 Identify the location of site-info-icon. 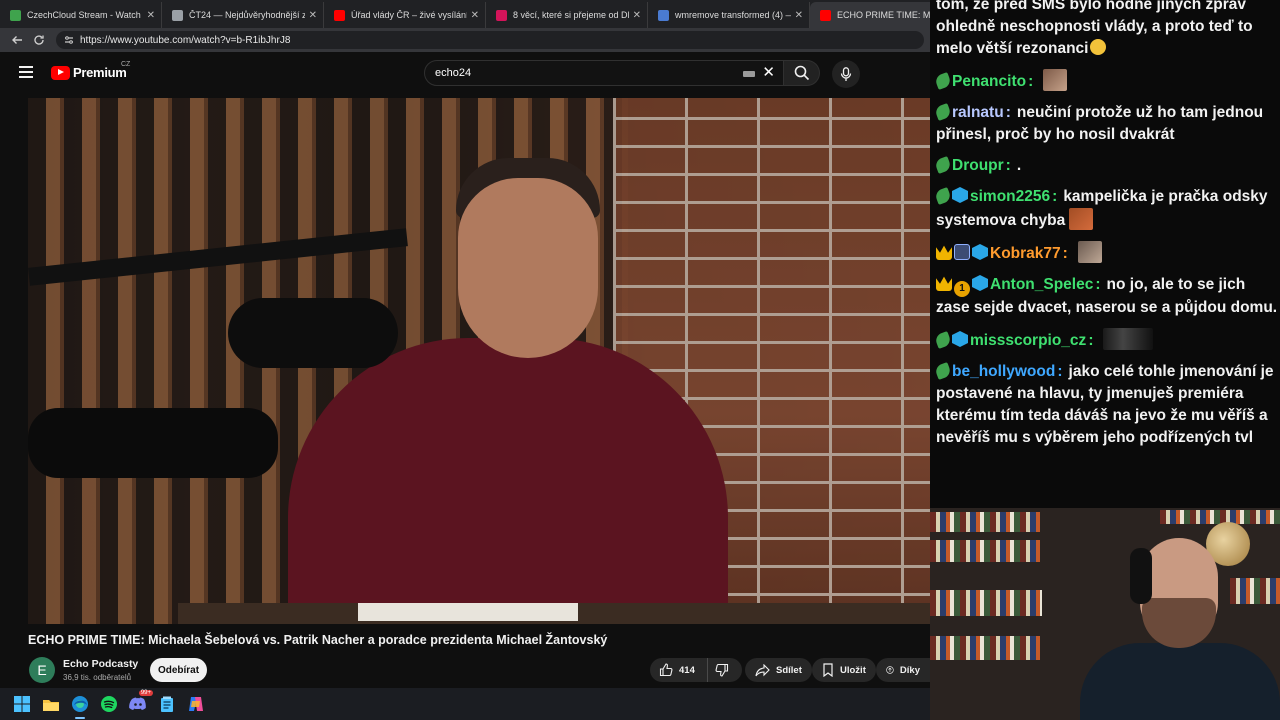
(69, 40).